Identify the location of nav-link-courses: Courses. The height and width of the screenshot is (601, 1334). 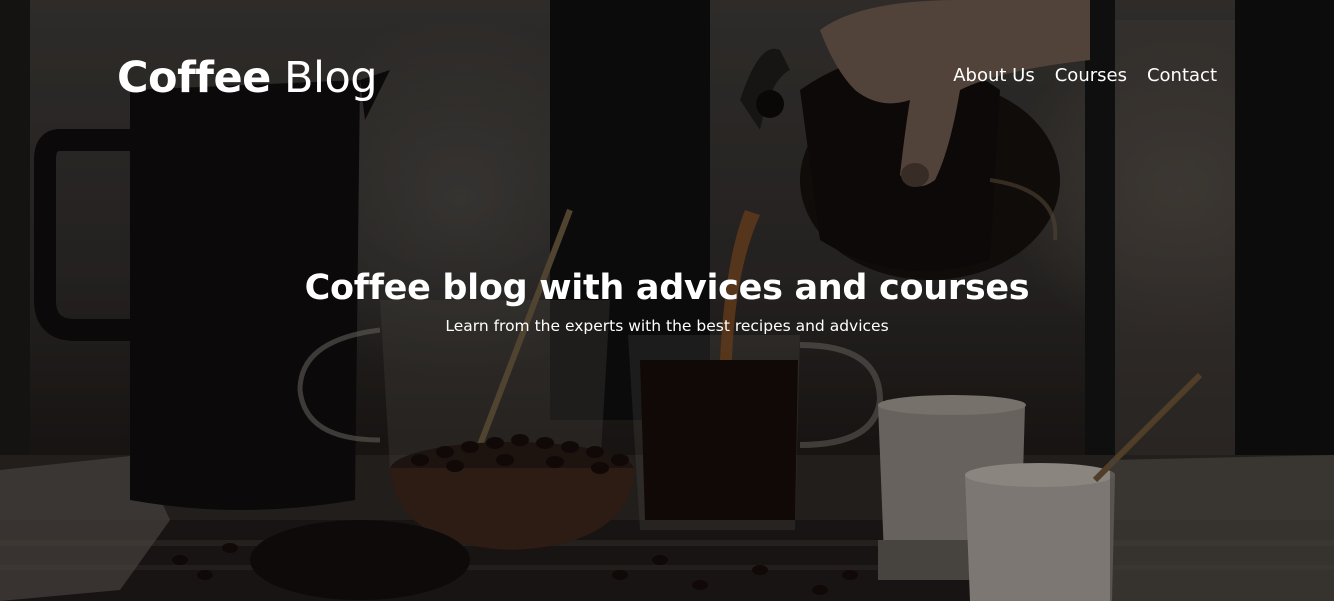
(1091, 76).